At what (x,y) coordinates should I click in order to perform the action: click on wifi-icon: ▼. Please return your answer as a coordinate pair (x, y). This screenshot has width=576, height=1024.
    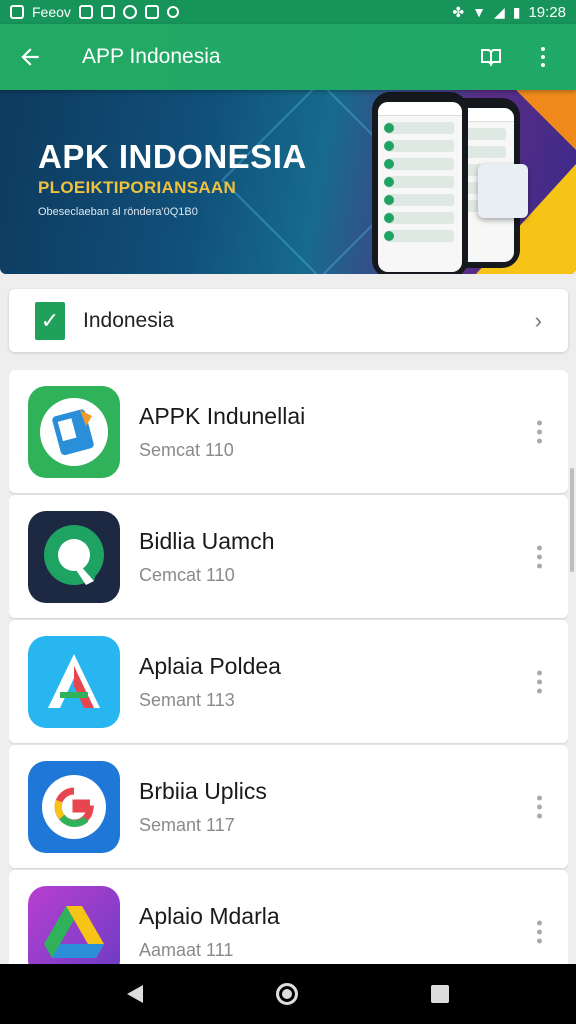
    Looking at the image, I should click on (479, 12).